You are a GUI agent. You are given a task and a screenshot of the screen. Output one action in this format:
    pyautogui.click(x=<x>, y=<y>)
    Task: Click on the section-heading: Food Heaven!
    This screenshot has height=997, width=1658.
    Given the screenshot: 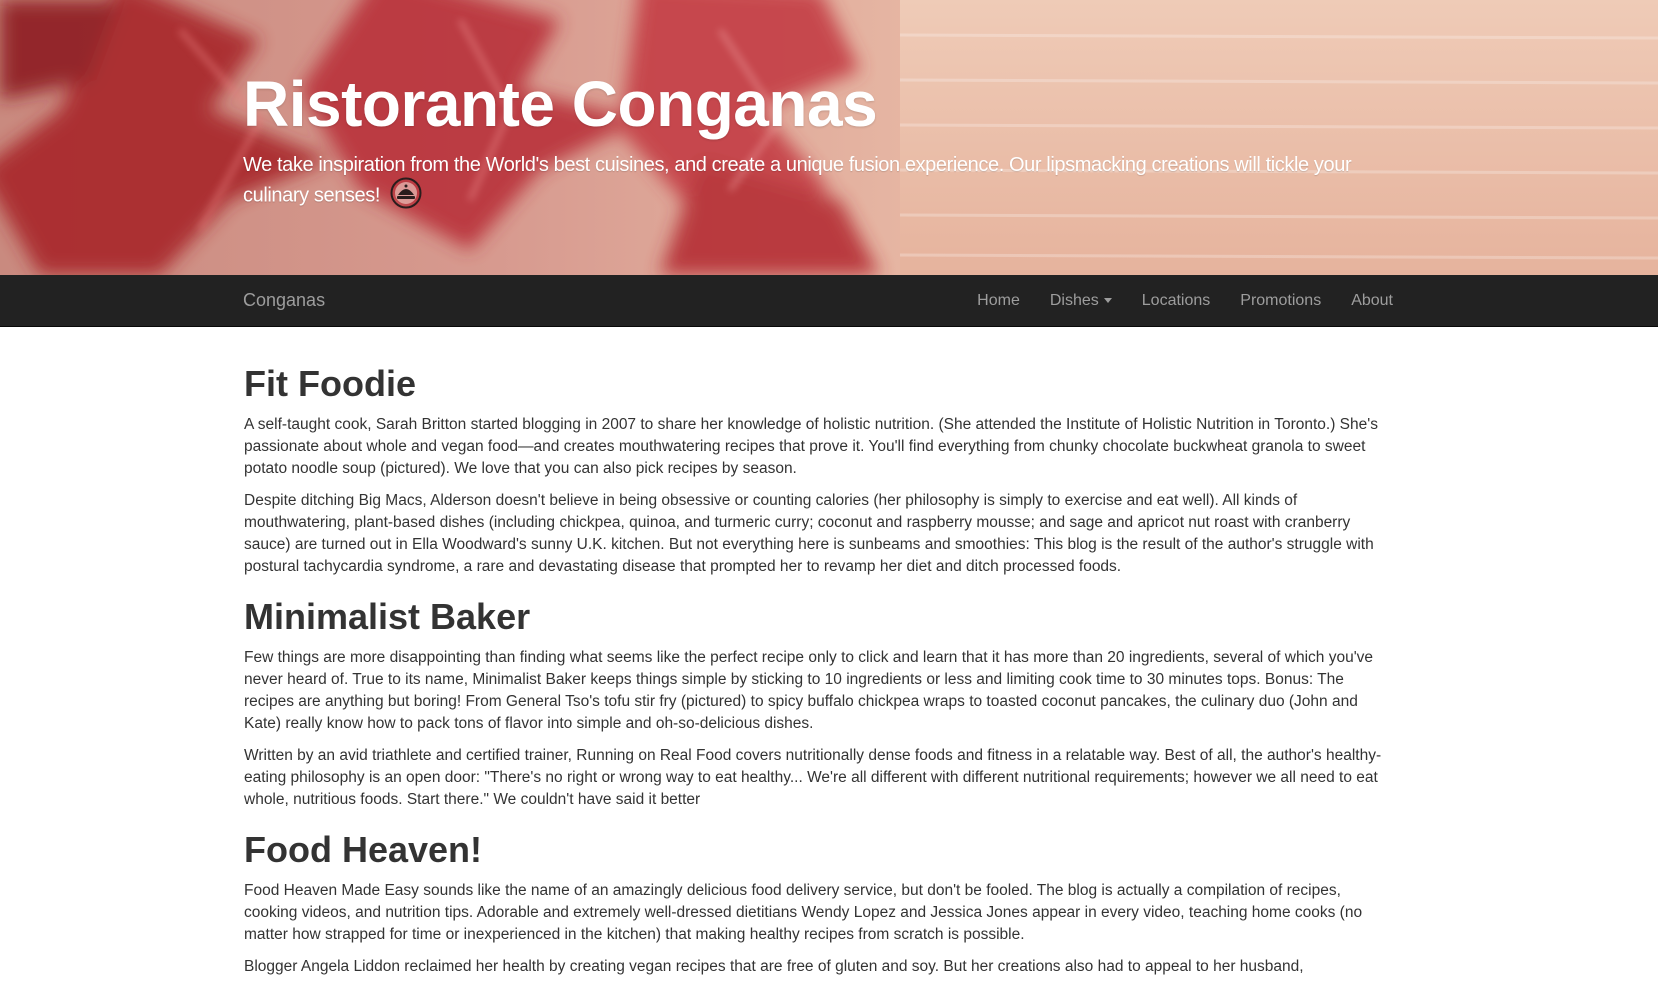 What is the action you would take?
    pyautogui.click(x=363, y=849)
    